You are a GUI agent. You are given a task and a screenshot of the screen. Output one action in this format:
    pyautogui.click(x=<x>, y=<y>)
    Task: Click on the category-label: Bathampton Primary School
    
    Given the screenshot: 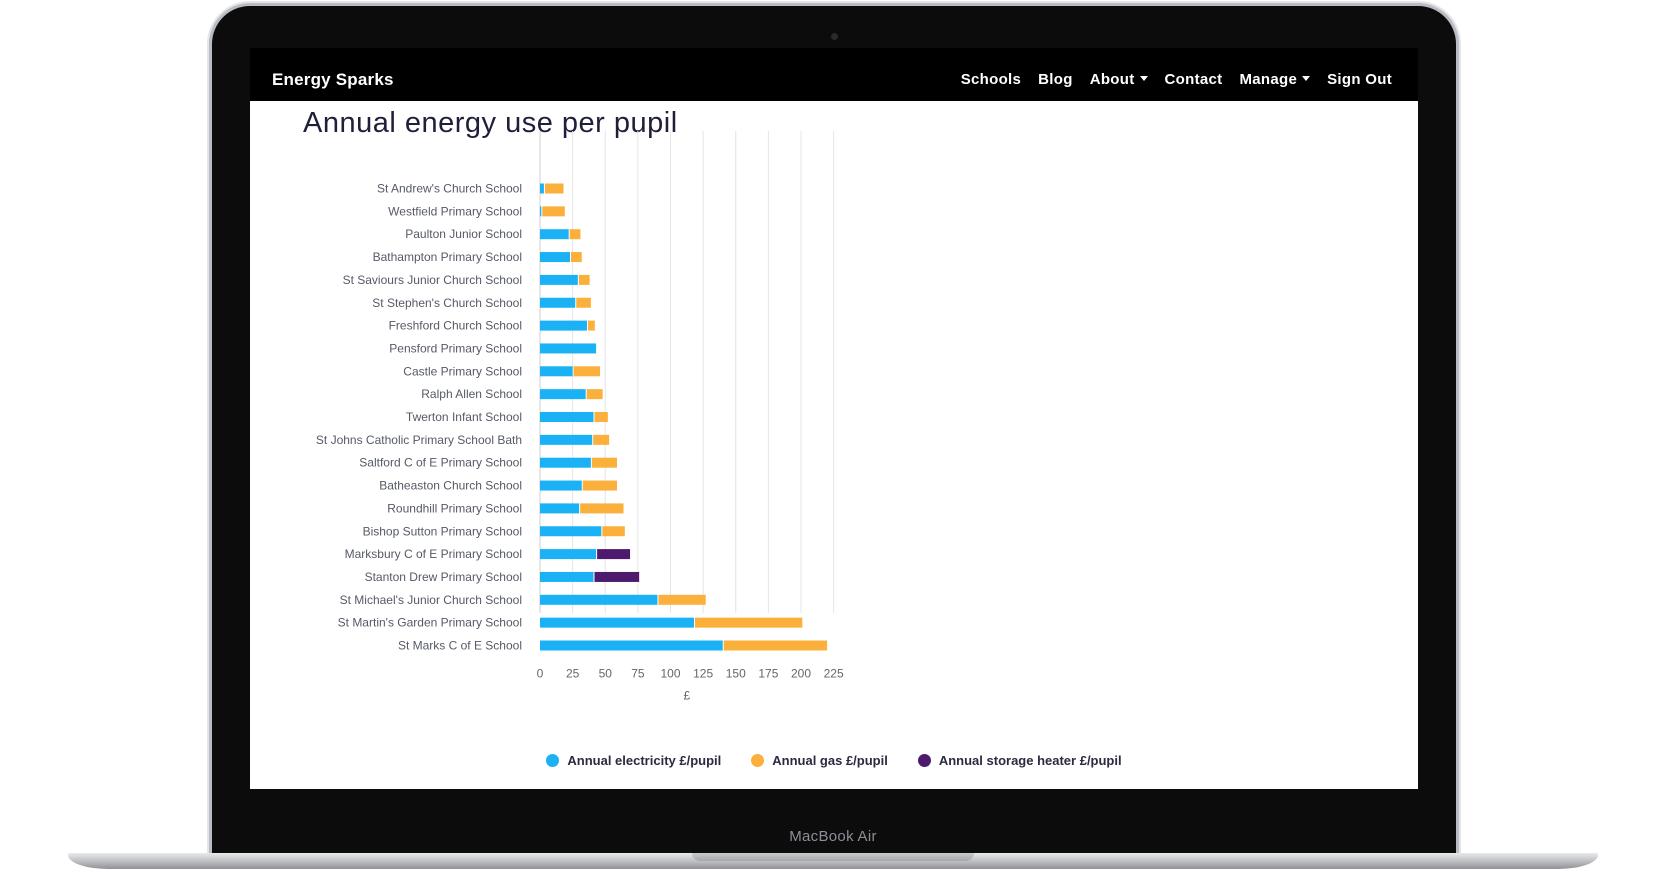 What is the action you would take?
    pyautogui.click(x=447, y=257)
    